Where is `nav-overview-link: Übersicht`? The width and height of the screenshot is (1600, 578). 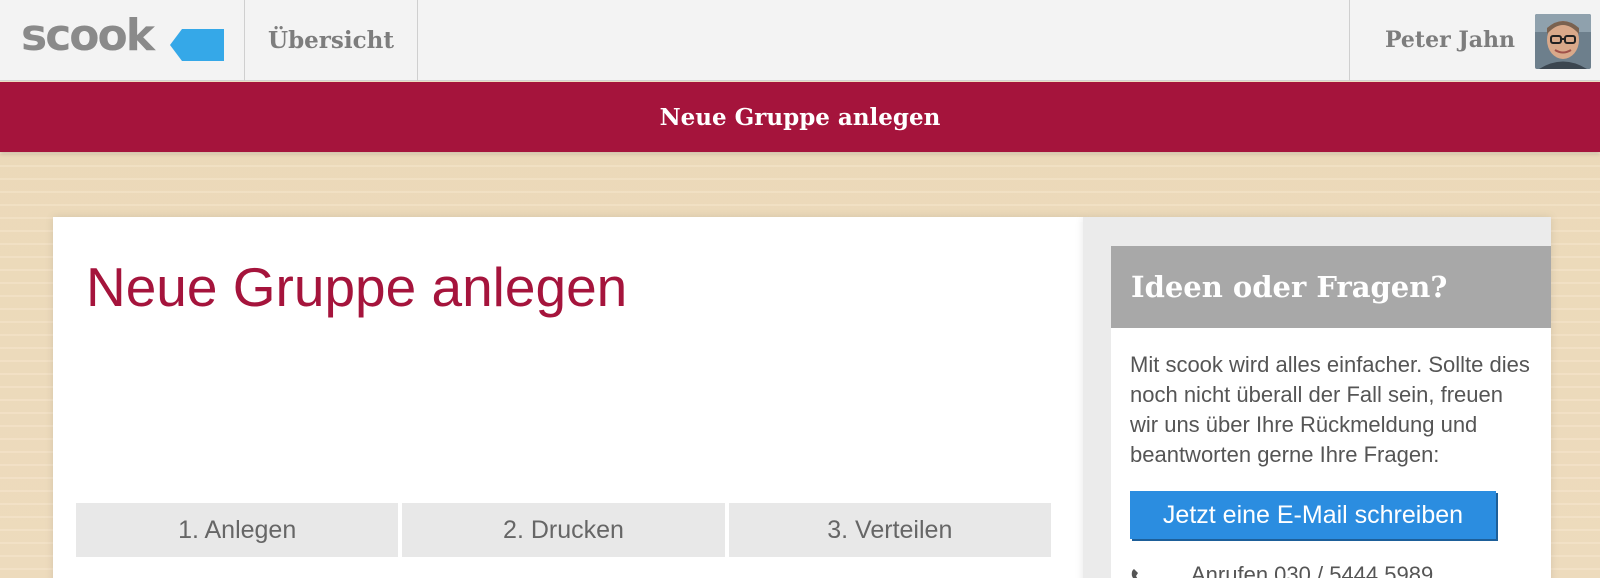 nav-overview-link: Übersicht is located at coordinates (331, 40).